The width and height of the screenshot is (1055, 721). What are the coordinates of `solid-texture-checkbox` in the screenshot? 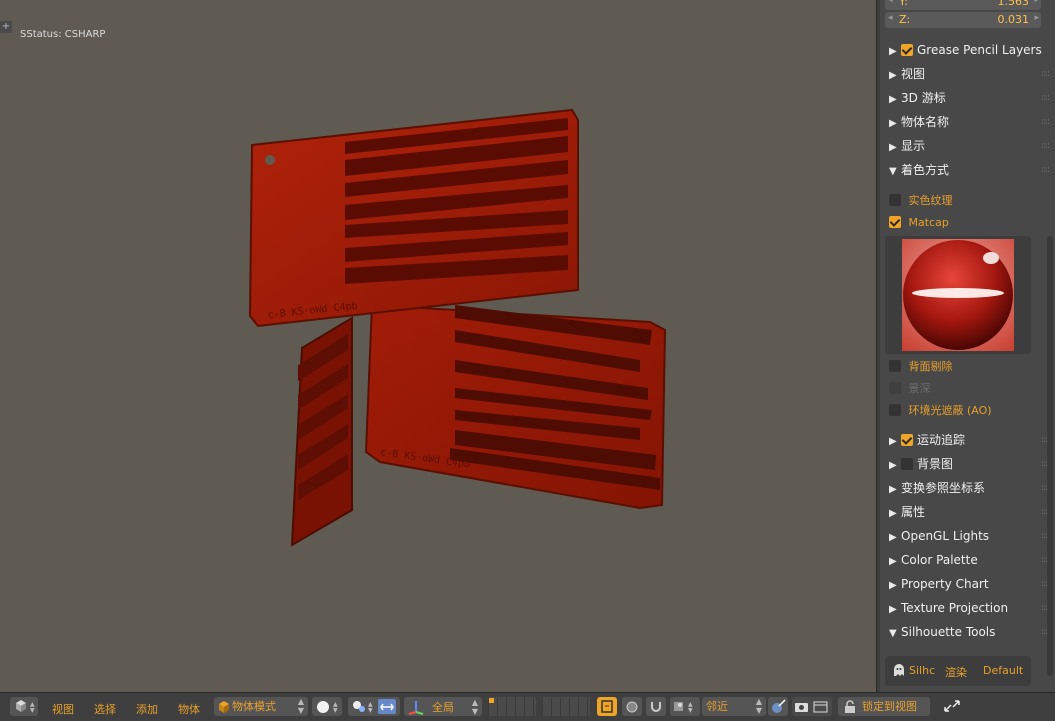 It's located at (895, 200).